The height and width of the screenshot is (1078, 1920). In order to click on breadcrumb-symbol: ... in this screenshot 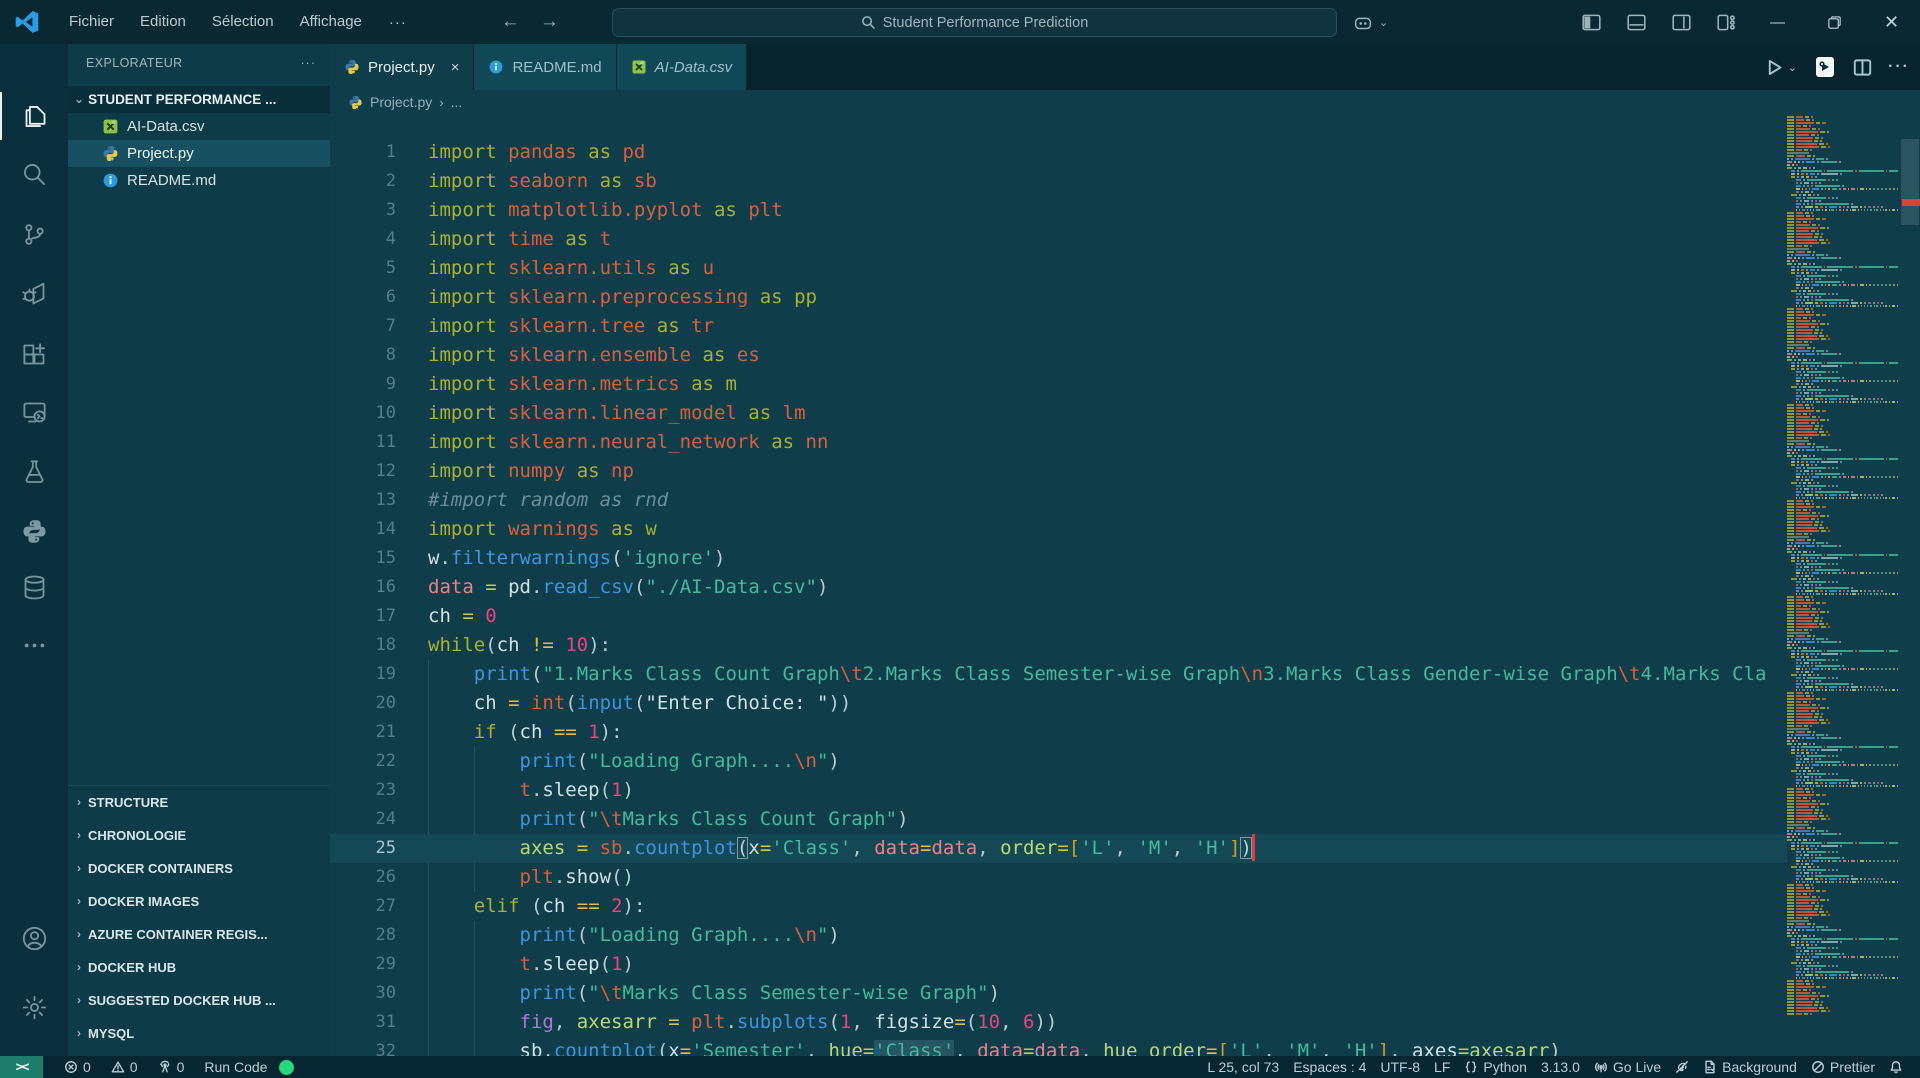, I will do `click(457, 102)`.